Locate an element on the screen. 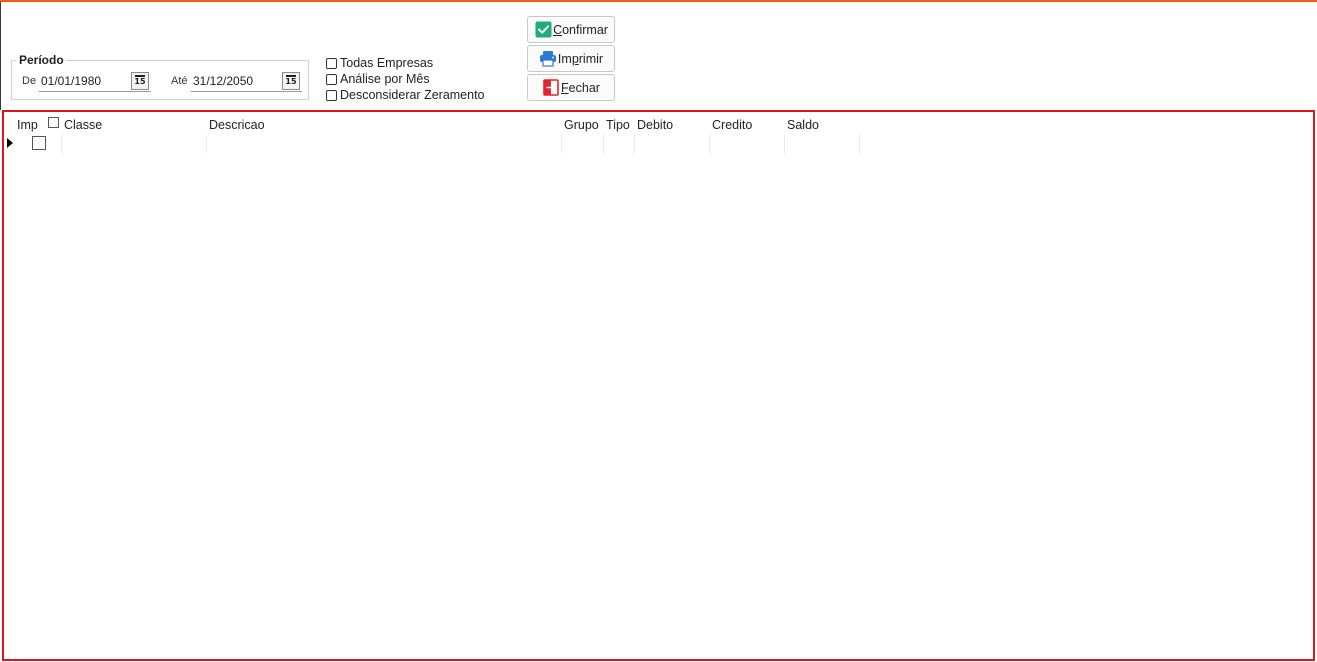 This screenshot has width=1317, height=662. top-accent-bar is located at coordinates (658, 1).